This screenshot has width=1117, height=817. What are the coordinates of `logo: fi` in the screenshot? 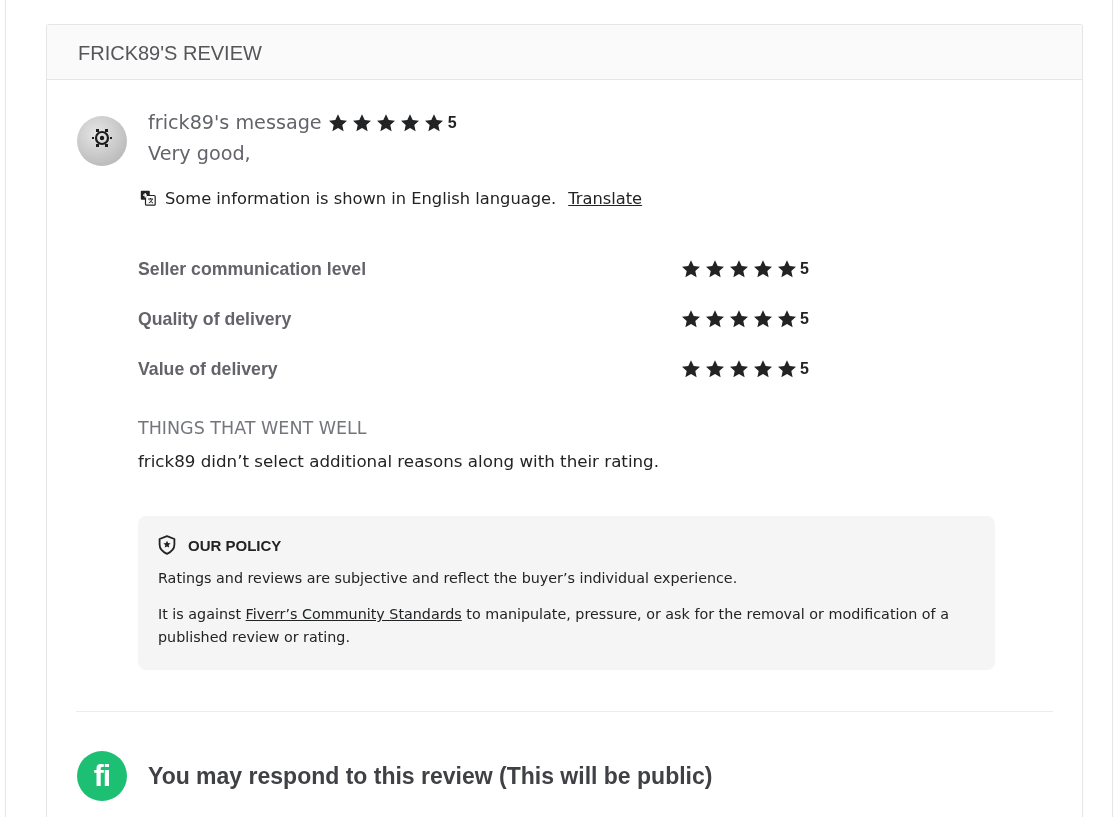 It's located at (102, 776).